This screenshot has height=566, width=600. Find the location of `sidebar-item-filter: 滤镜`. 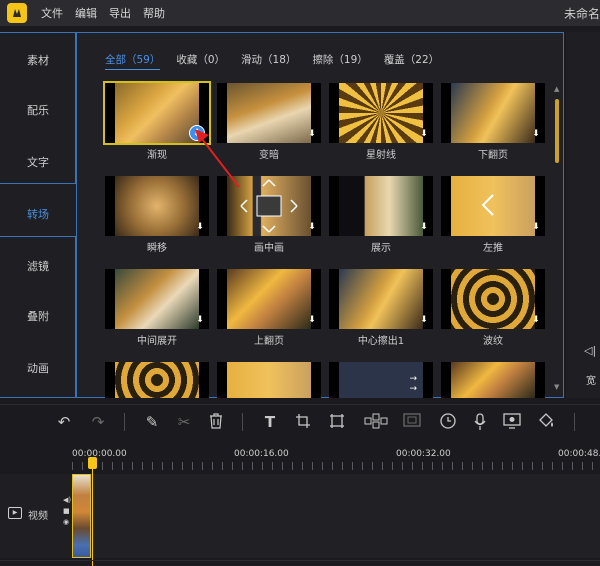

sidebar-item-filter: 滤镜 is located at coordinates (38, 266).